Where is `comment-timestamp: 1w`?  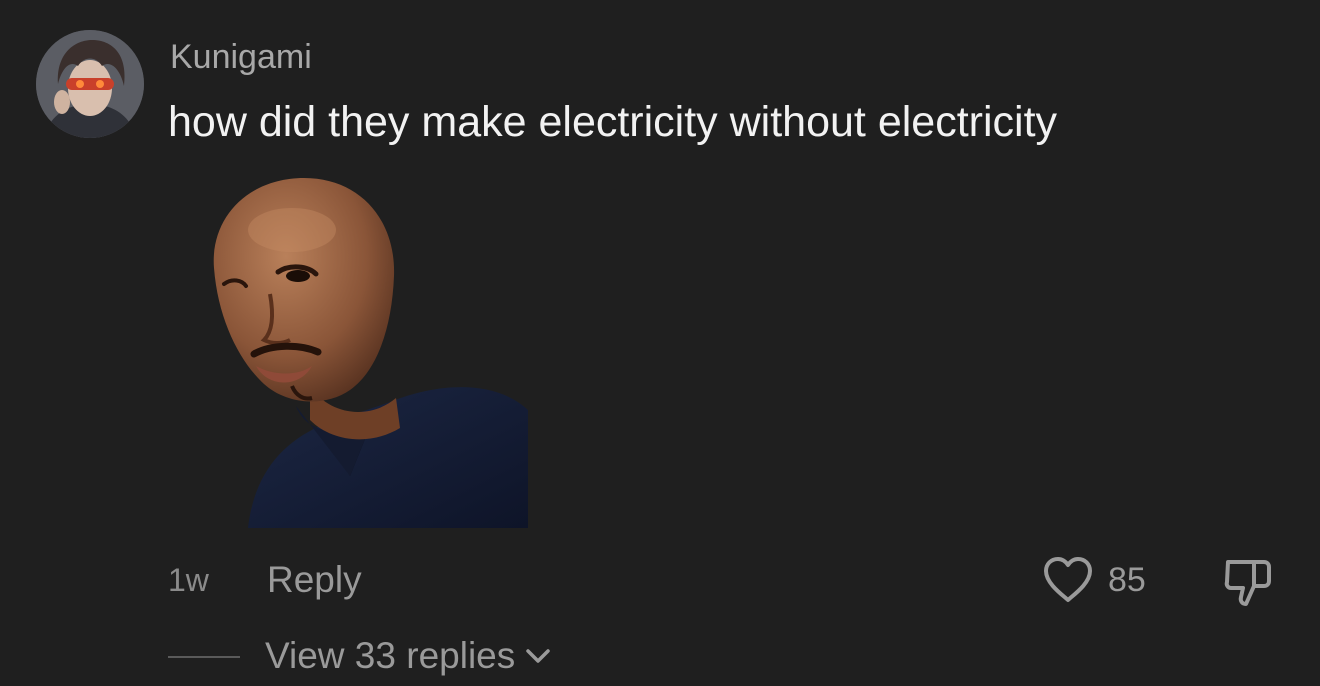
comment-timestamp: 1w is located at coordinates (188, 580).